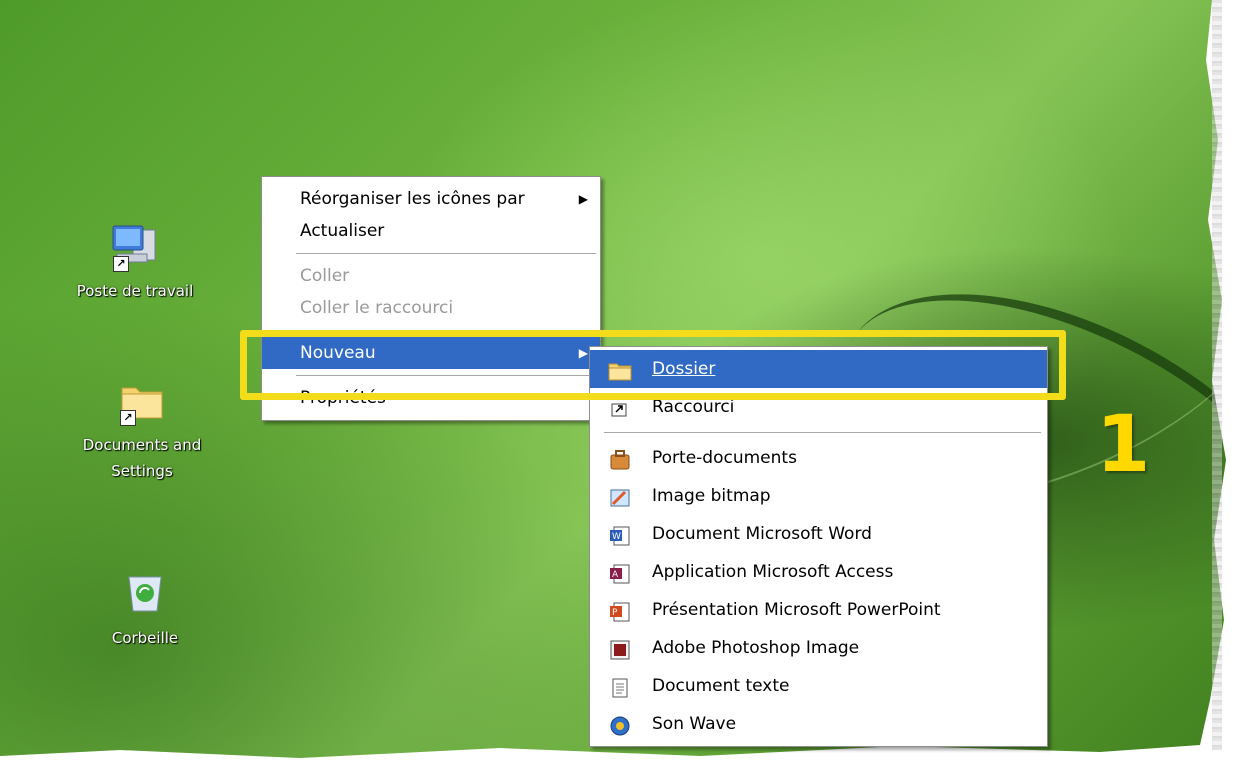 This screenshot has width=1246, height=774. Describe the element at coordinates (818, 407) in the screenshot. I see `submenu-item-shortcut: Raccourci` at that location.